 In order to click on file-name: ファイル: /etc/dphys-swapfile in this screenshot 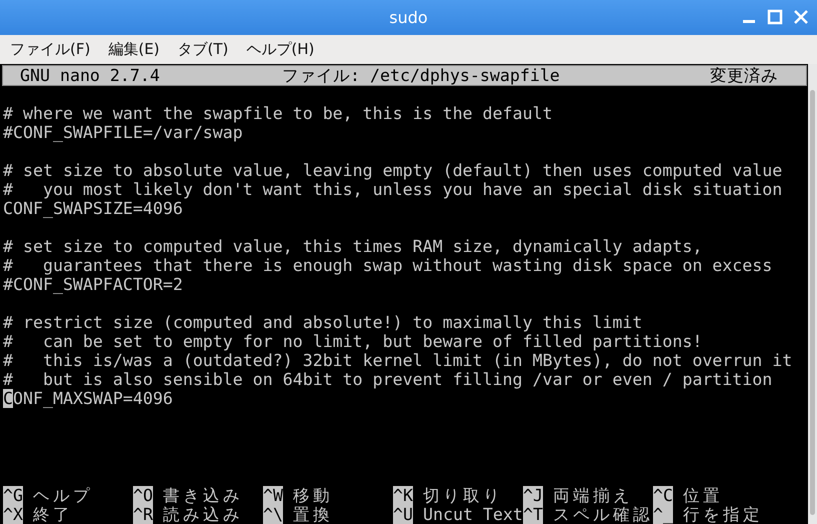, I will do `click(421, 75)`.